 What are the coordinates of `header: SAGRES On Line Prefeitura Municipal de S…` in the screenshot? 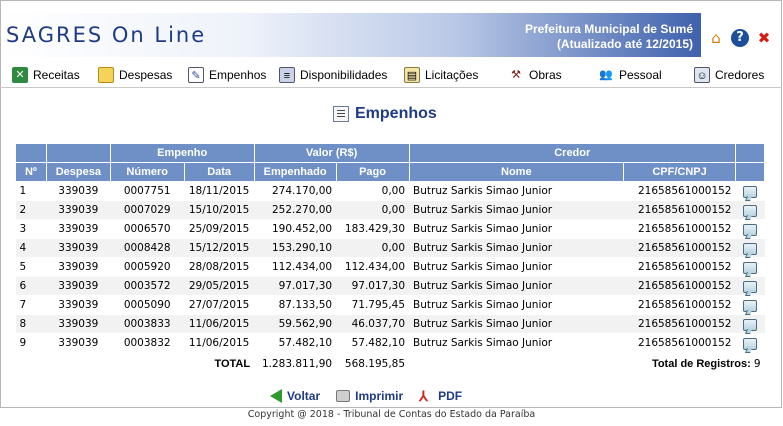 It's located at (391, 30).